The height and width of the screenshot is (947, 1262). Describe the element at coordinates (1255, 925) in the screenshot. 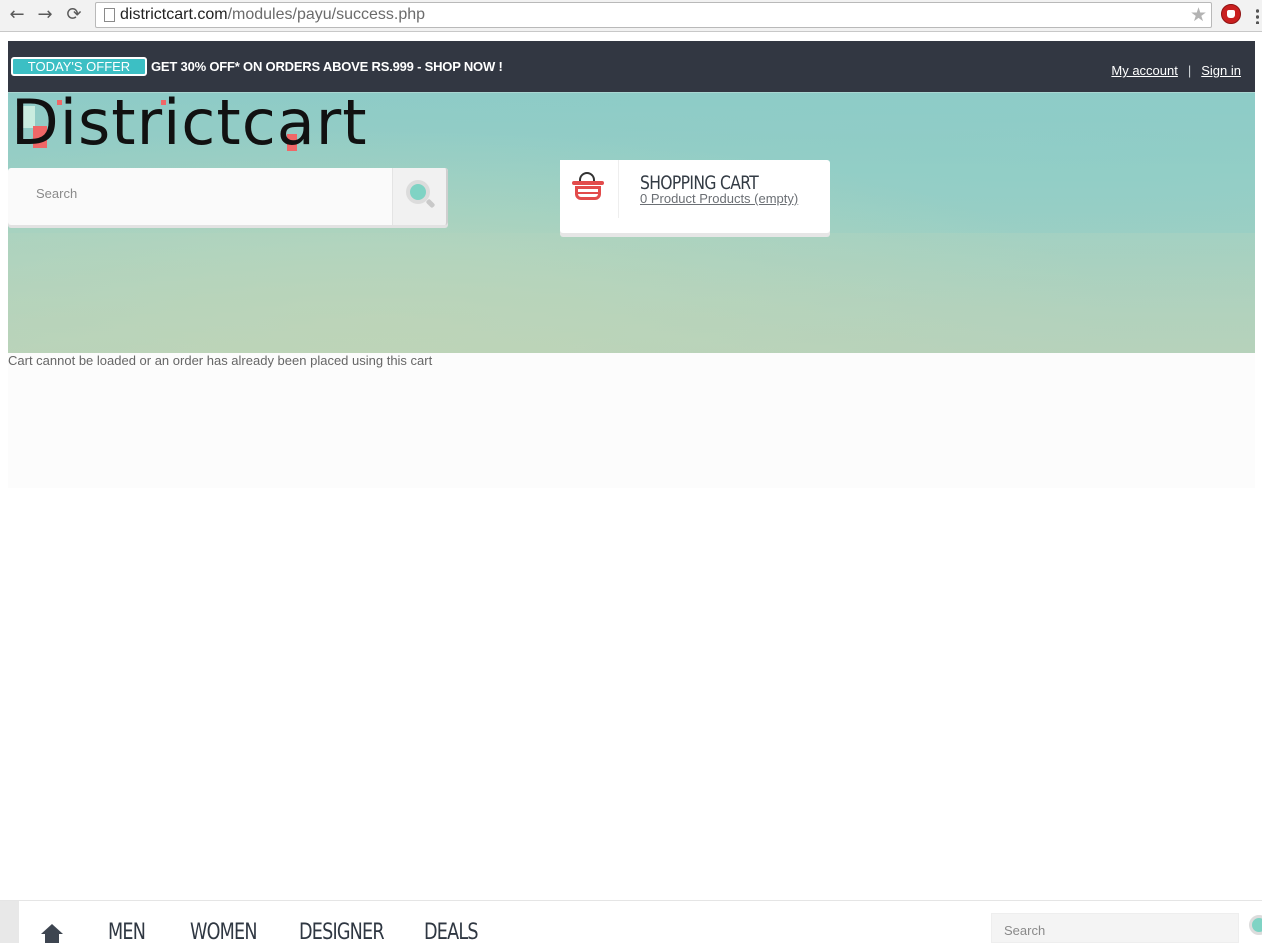

I see `search-icon` at that location.